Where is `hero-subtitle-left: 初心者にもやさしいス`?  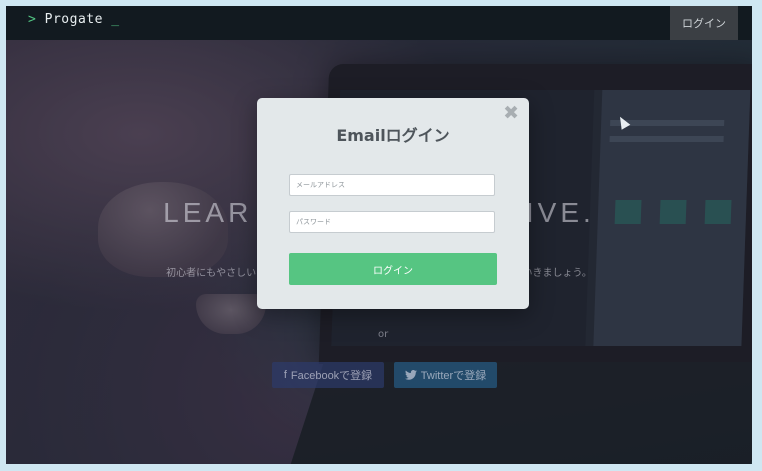 hero-subtitle-left: 初心者にもやさしいス is located at coordinates (216, 273).